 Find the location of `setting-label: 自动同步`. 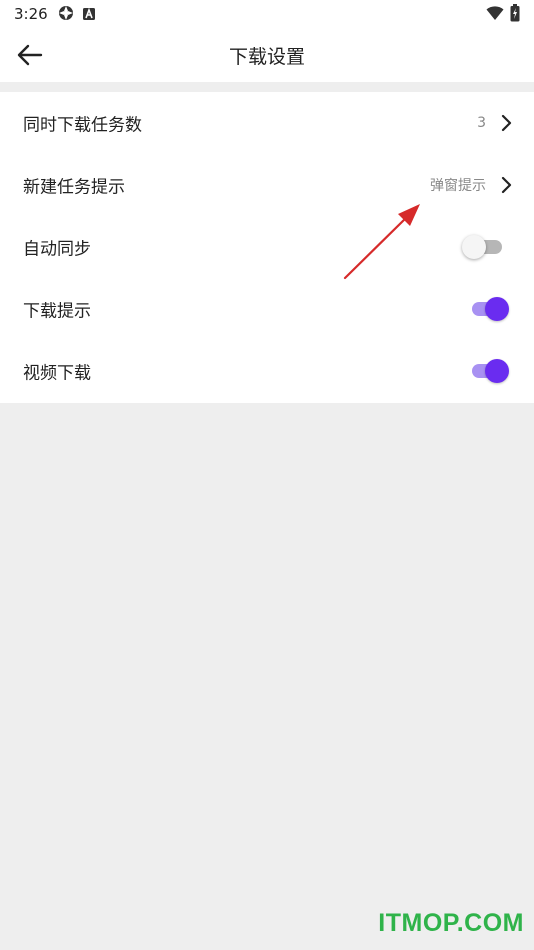

setting-label: 自动同步 is located at coordinates (57, 249).